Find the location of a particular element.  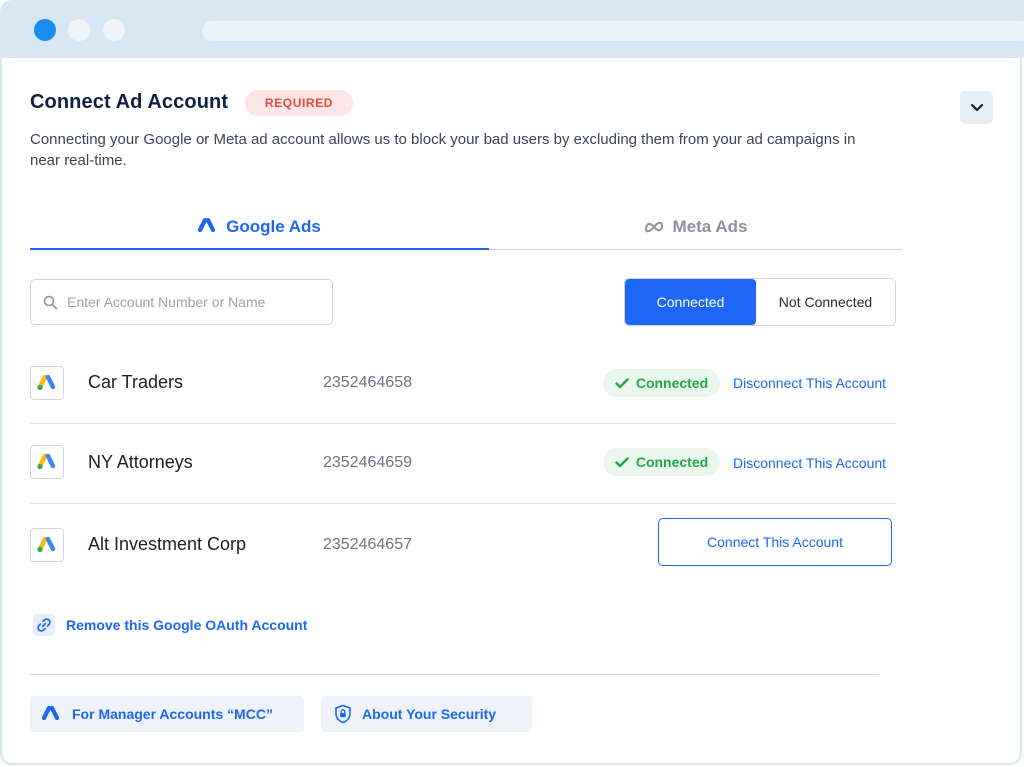

collapse-button is located at coordinates (976, 107).